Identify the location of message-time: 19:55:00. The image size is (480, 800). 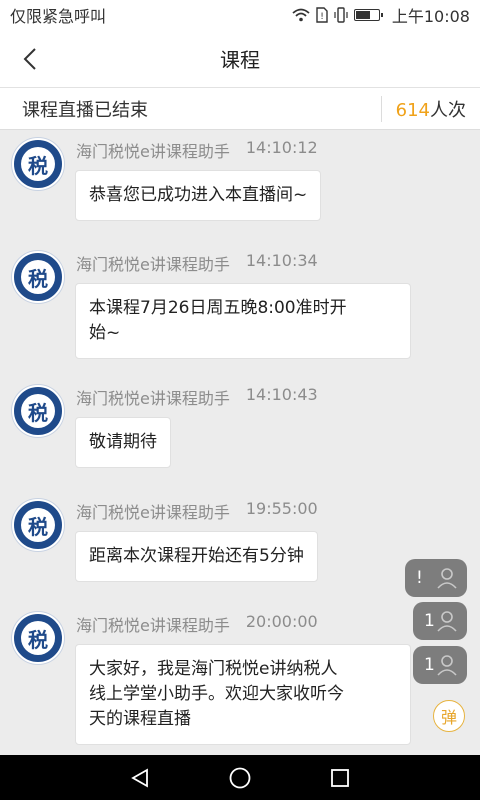
(281, 508).